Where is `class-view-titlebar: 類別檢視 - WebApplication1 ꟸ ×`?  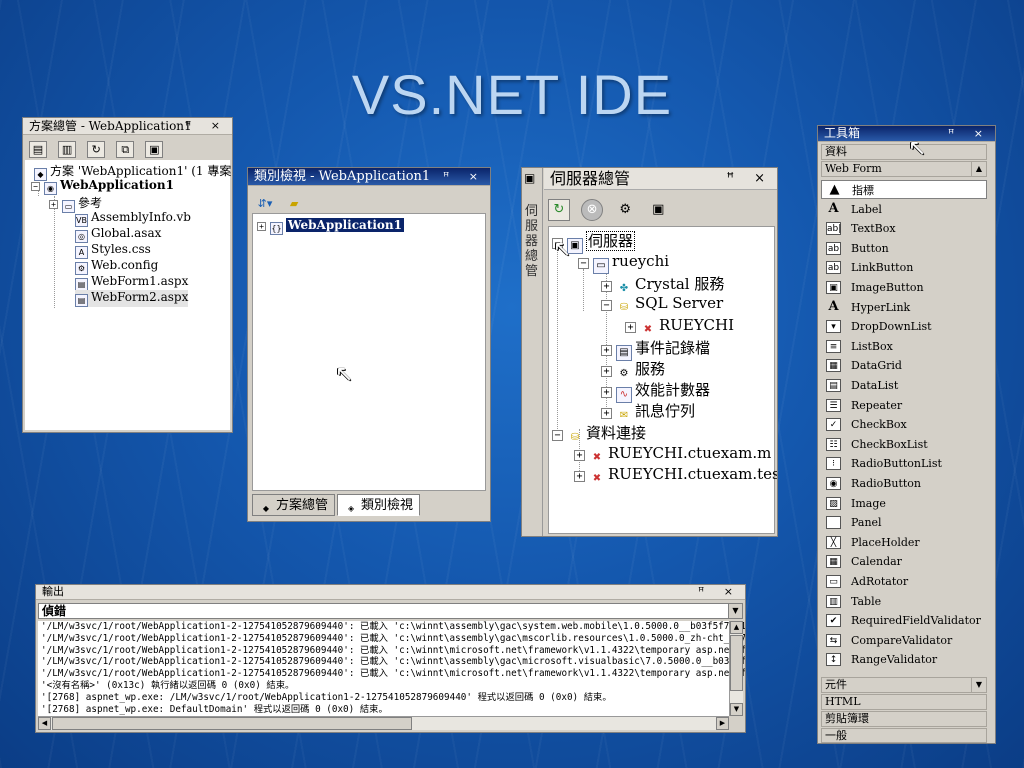 class-view-titlebar: 類別檢視 - WebApplication1 ꟸ × is located at coordinates (369, 177).